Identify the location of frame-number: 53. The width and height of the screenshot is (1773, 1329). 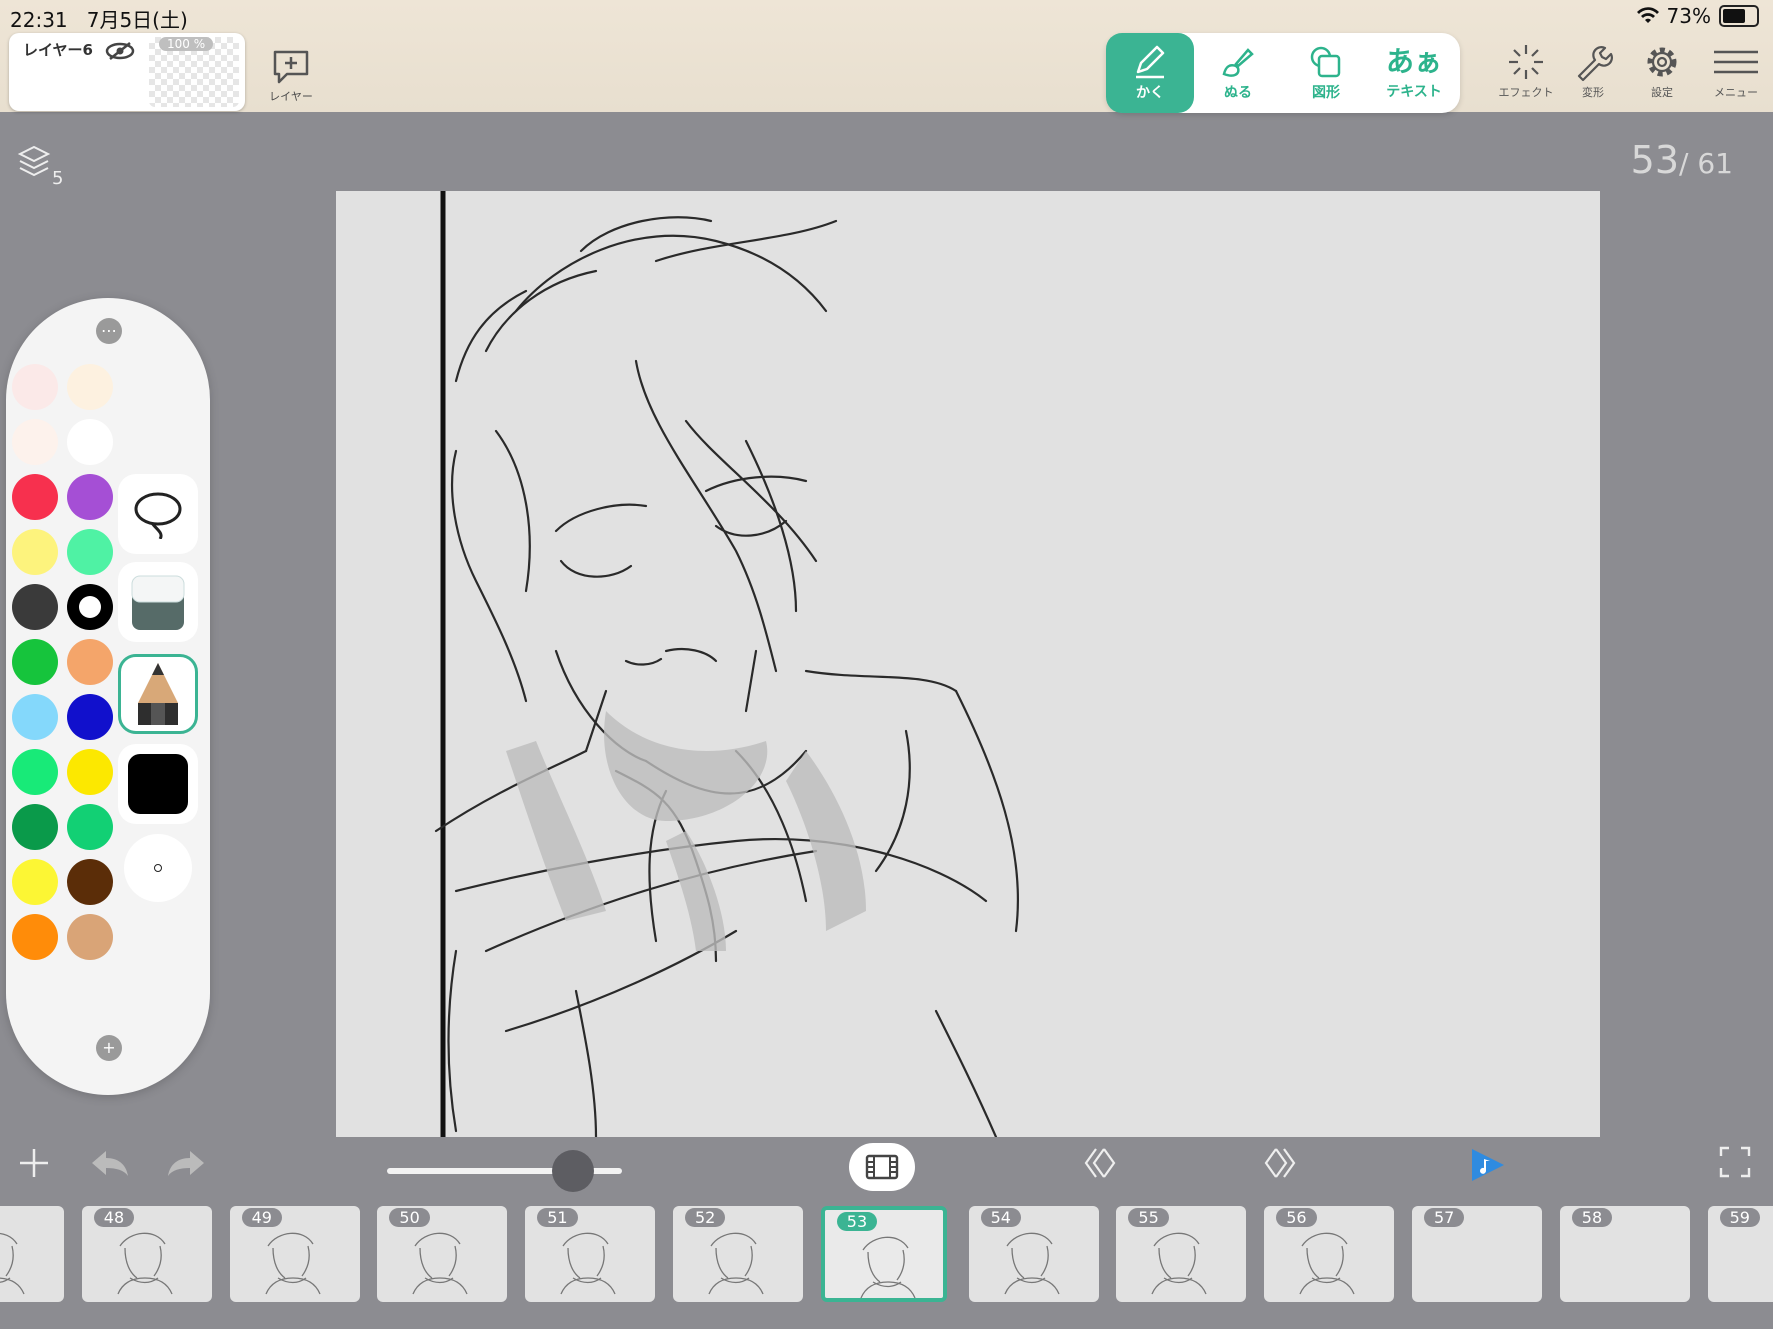
(857, 1221).